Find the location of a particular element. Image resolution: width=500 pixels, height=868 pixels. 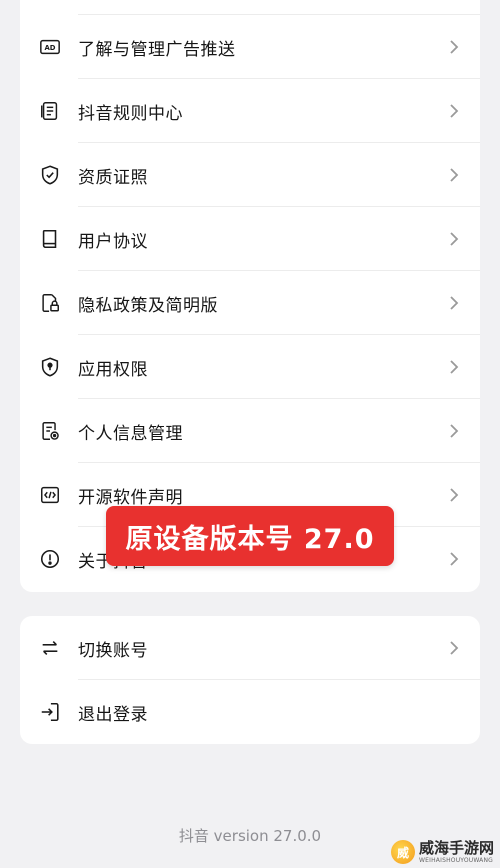

settings-item-label: 抖音规则中心 is located at coordinates (130, 113).